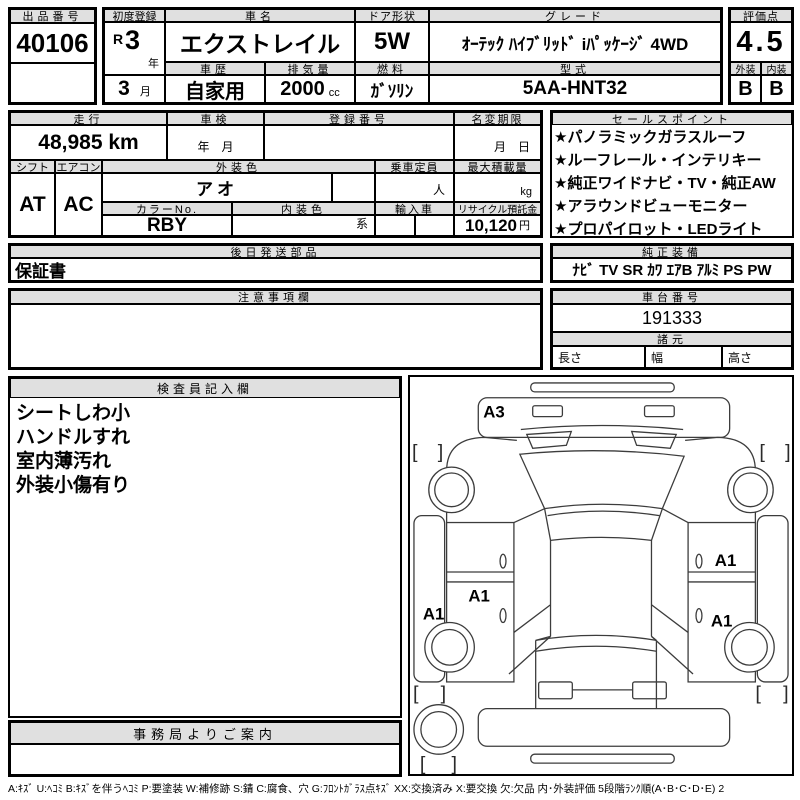 The width and height of the screenshot is (800, 800). I want to click on era-letter: R, so click(118, 39).